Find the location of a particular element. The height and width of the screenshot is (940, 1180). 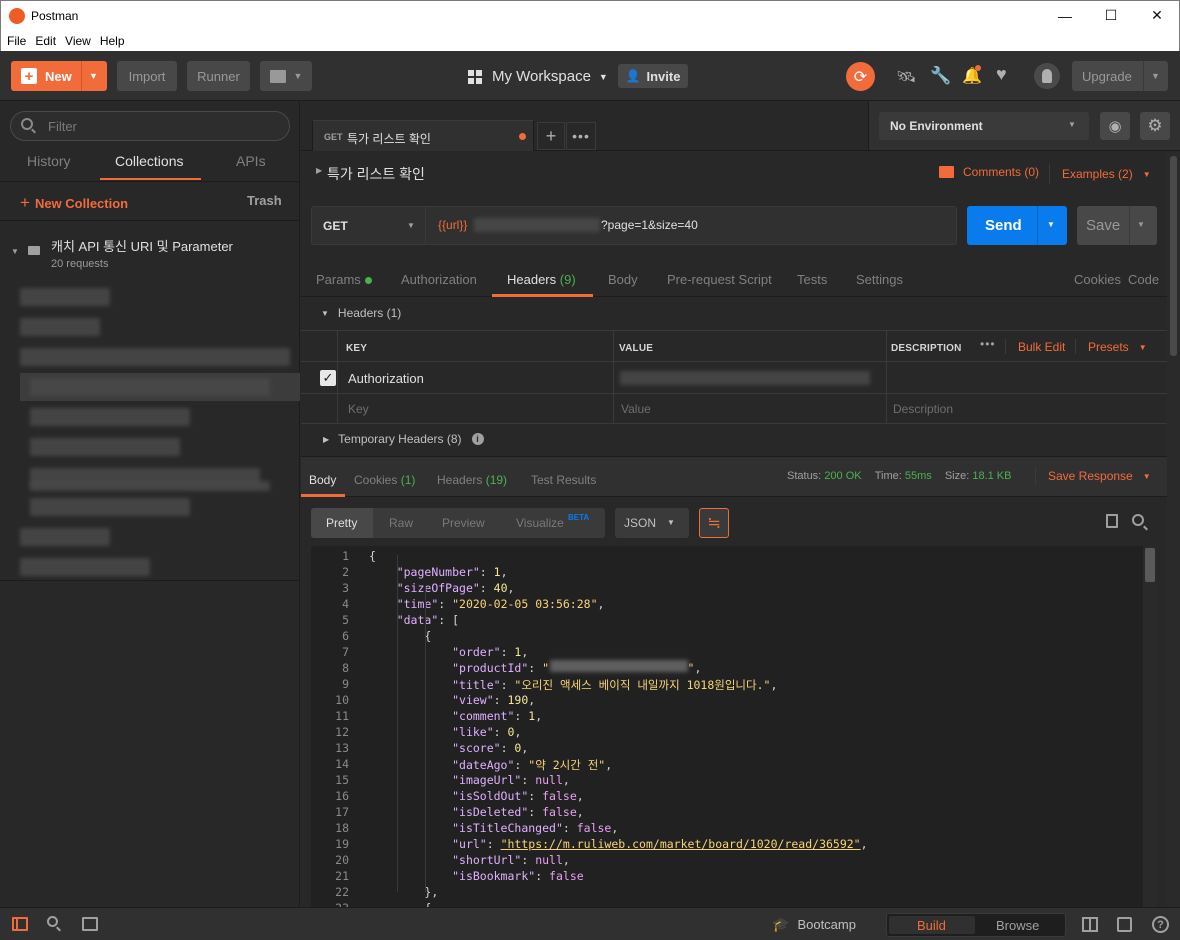

tab-response-cookies: Cookies (1) is located at coordinates (384, 480).